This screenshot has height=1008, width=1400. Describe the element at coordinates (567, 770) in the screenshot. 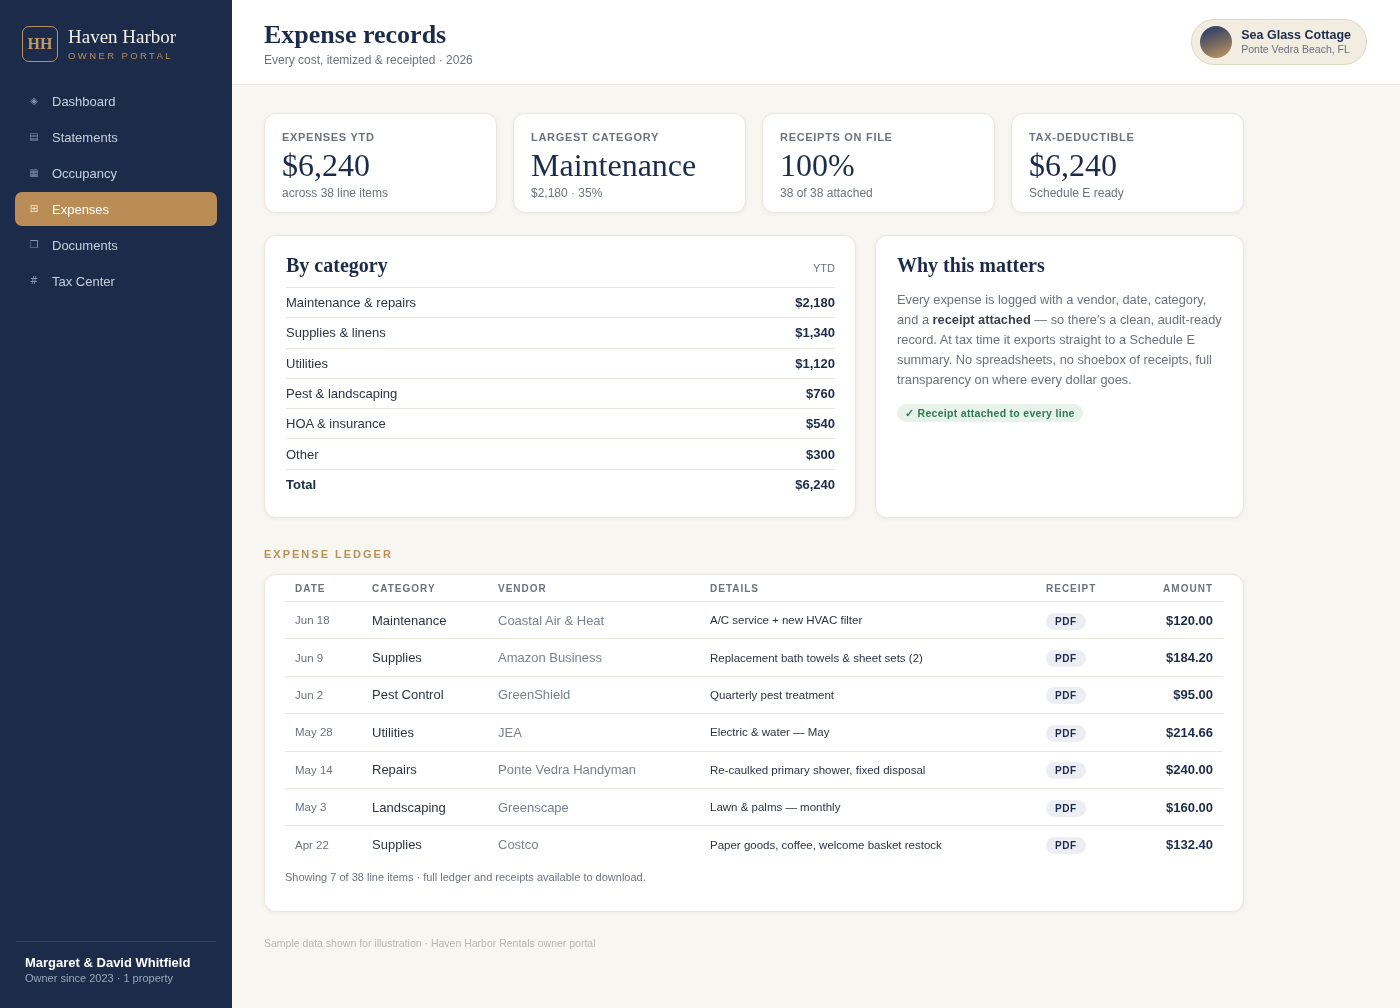

I see `vendor-cell: Ponte Vedra Handyman` at that location.